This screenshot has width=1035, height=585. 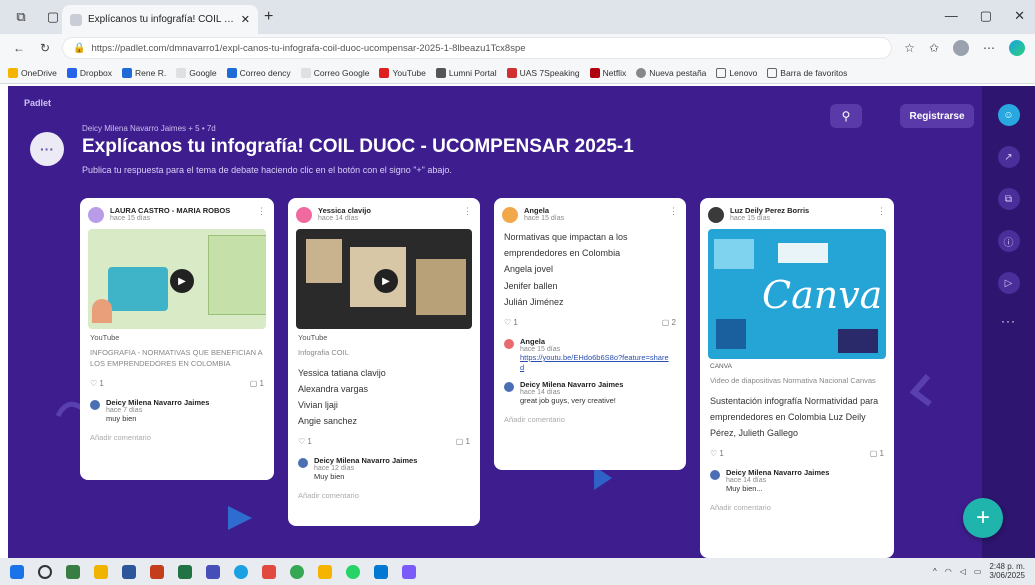 What do you see at coordinates (258, 72) in the screenshot?
I see `bookmark-correo-dency: Correo dency` at bounding box center [258, 72].